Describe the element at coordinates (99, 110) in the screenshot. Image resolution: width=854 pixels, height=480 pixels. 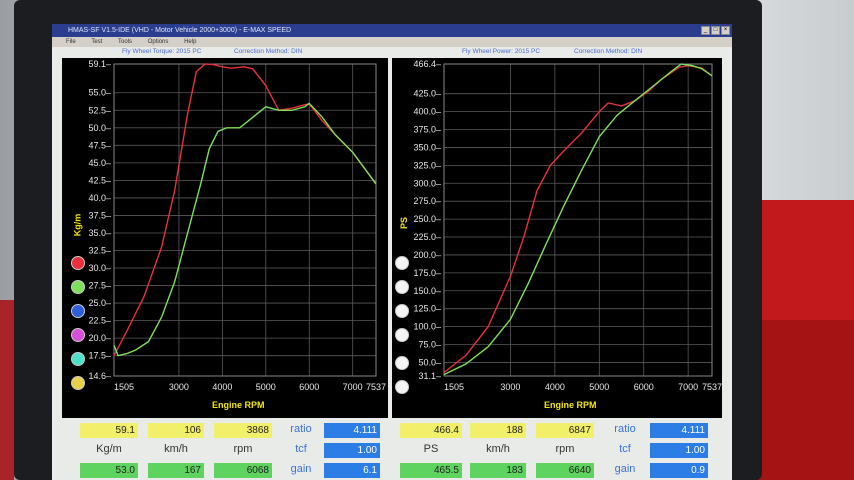
I see `torque-y-tick-label: 52.5–` at that location.